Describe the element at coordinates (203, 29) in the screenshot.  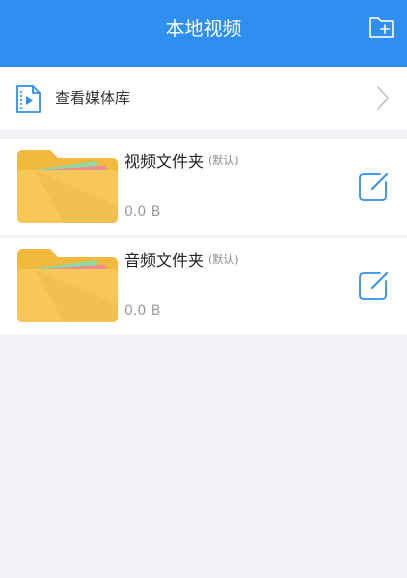
I see `page-title: 本地视频` at that location.